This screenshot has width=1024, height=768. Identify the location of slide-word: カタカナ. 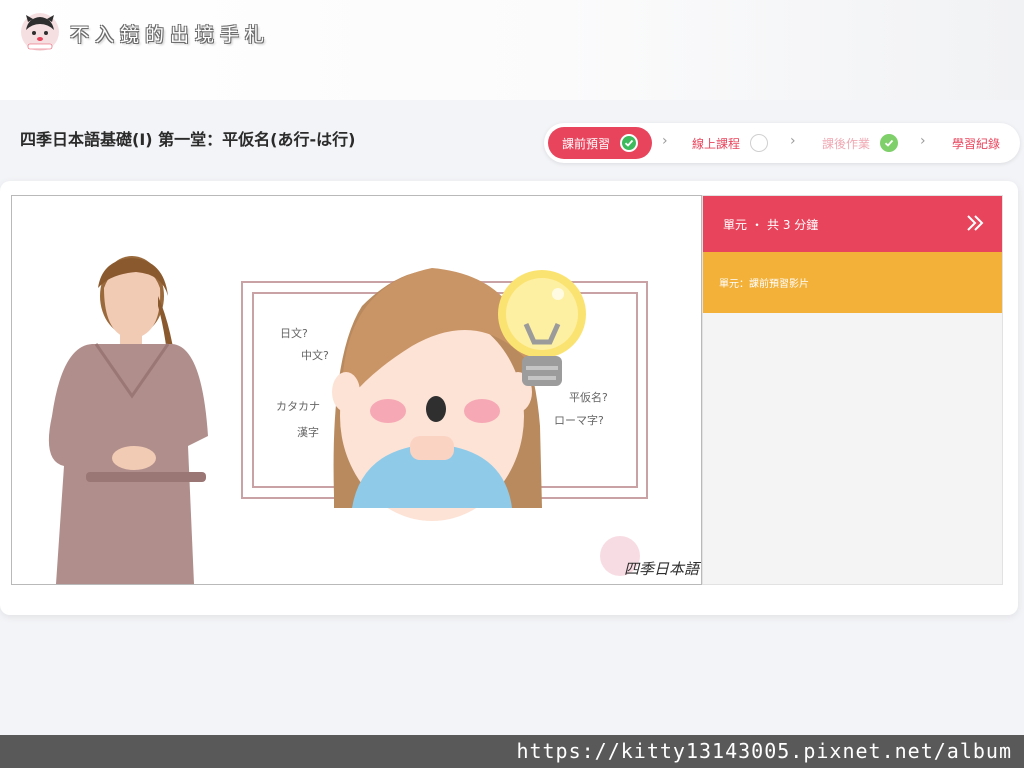
(298, 406).